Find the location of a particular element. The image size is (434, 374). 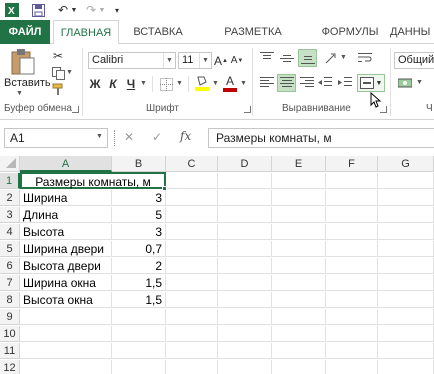

customize-toolbar-icon: ▾ is located at coordinates (117, 10).